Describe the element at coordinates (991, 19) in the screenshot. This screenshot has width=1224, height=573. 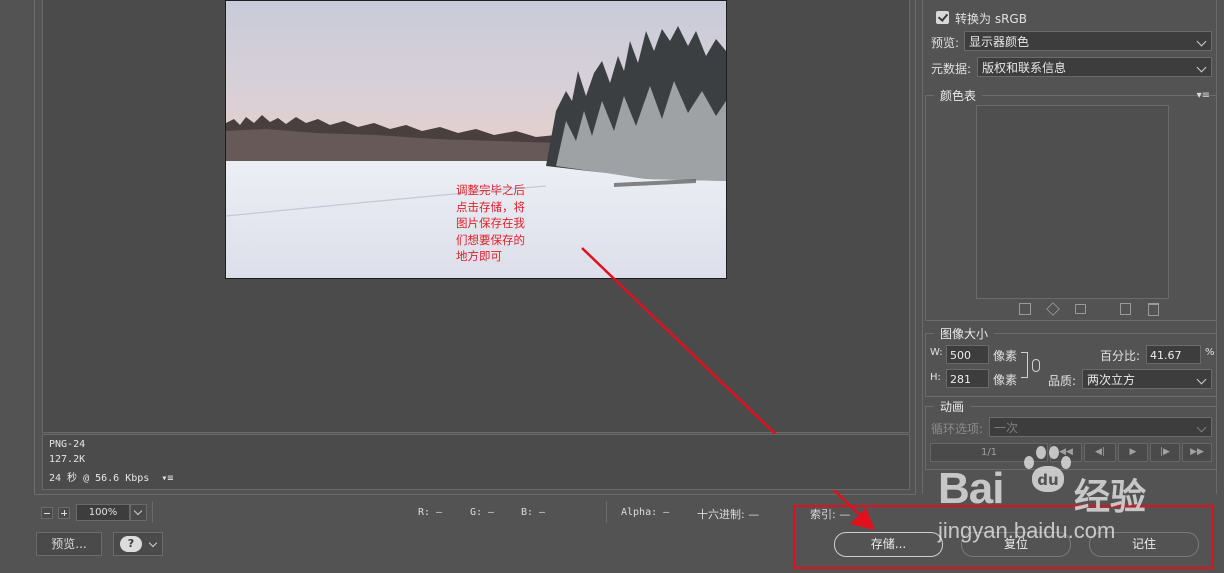
I see `convert-srgb-label: 转换为 sRGB` at that location.